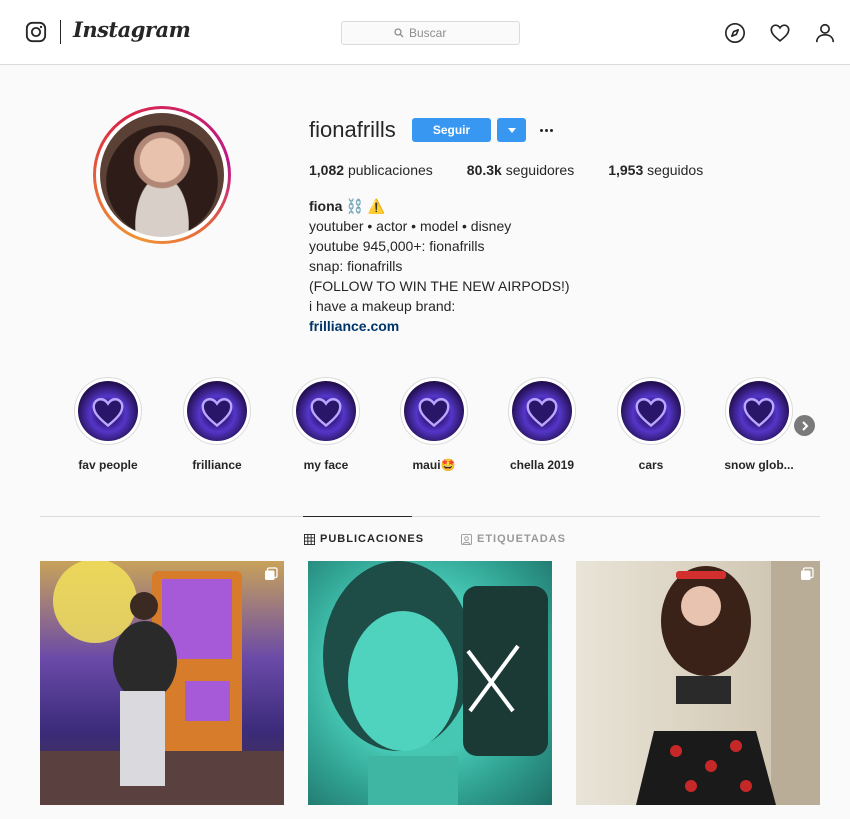  Describe the element at coordinates (430, 516) in the screenshot. I see `tabs-divider` at that location.